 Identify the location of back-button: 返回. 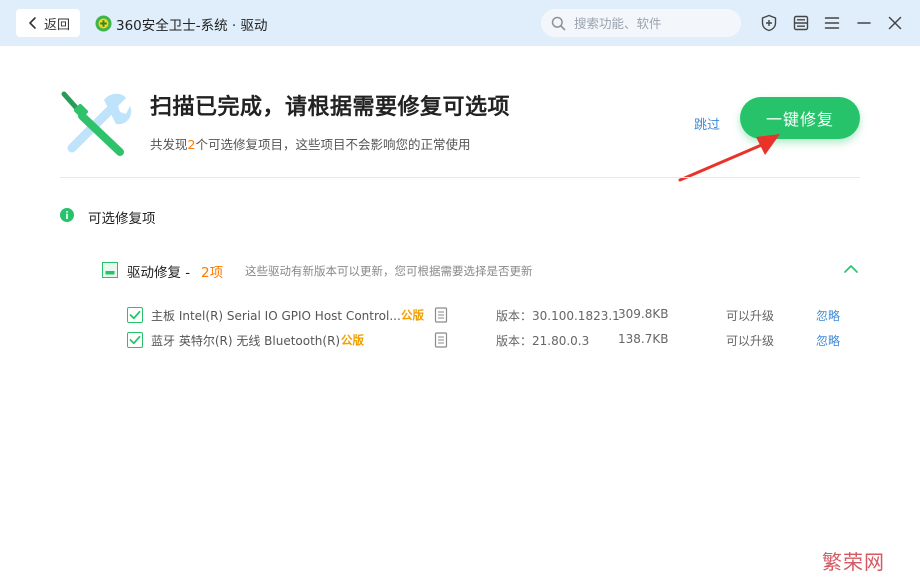
(48, 23).